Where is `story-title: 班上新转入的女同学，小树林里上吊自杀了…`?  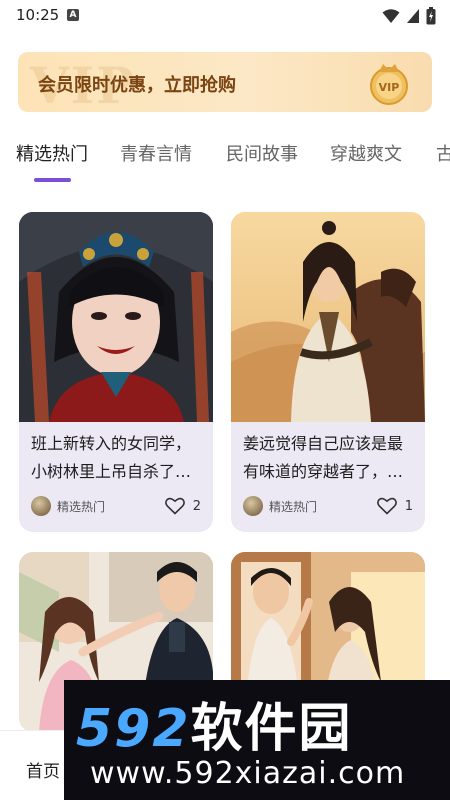
story-title: 班上新转入的女同学，小树林里上吊自杀了… is located at coordinates (111, 457).